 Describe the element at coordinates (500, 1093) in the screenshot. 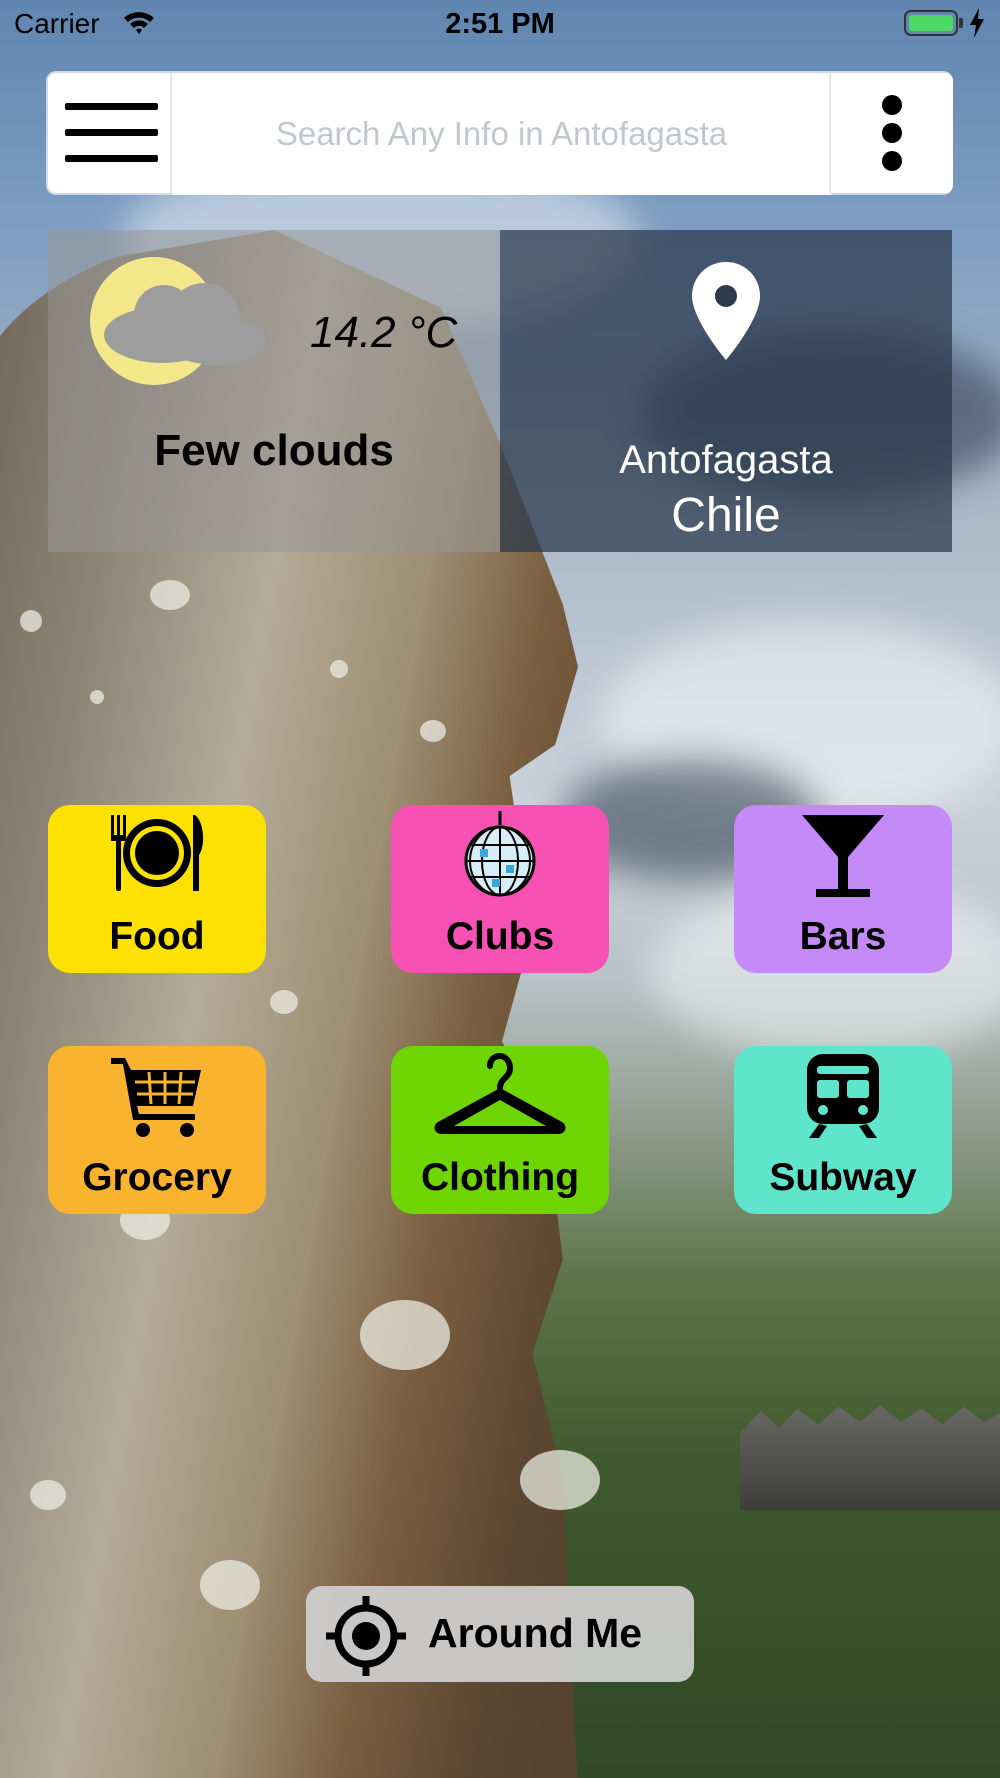

I see `hanger-icon` at that location.